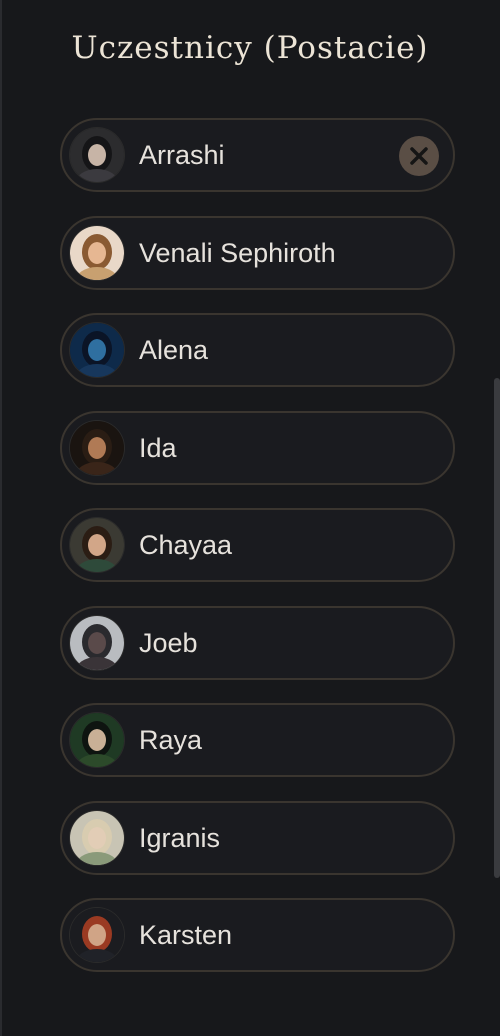 The width and height of the screenshot is (500, 1036). What do you see at coordinates (257, 350) in the screenshot?
I see `participant-item: Alena` at bounding box center [257, 350].